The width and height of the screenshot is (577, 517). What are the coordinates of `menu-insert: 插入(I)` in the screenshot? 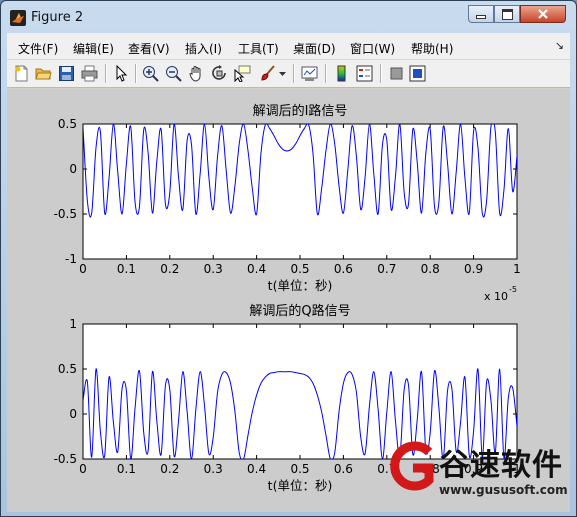 It's located at (203, 48).